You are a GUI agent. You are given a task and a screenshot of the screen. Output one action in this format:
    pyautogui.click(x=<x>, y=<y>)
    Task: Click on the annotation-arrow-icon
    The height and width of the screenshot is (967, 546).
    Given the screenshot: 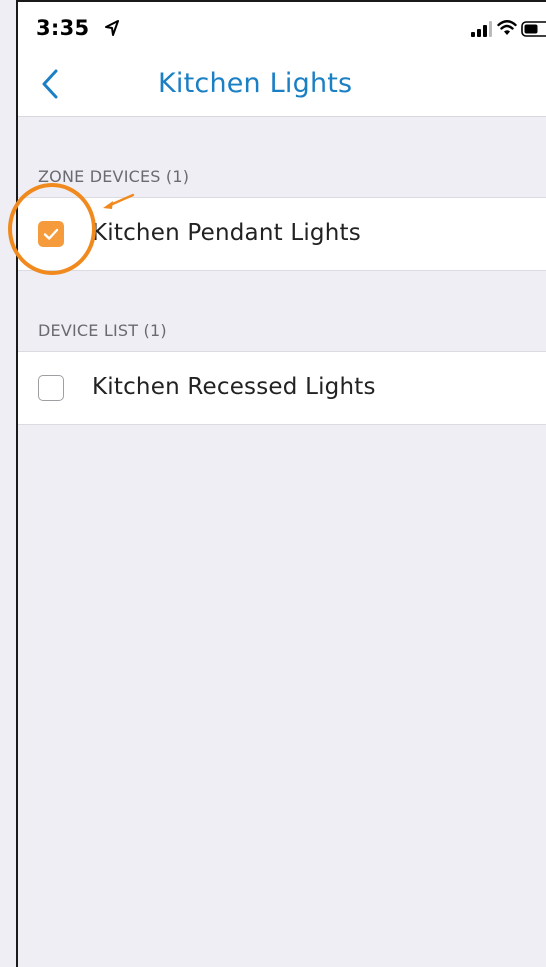 What is the action you would take?
    pyautogui.click(x=119, y=201)
    